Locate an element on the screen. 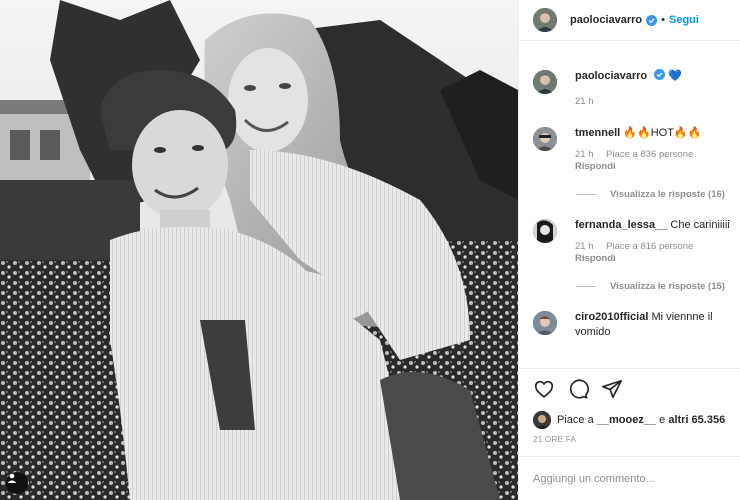 The height and width of the screenshot is (500, 740). post-timestamp: 21 ORE FA is located at coordinates (629, 441).